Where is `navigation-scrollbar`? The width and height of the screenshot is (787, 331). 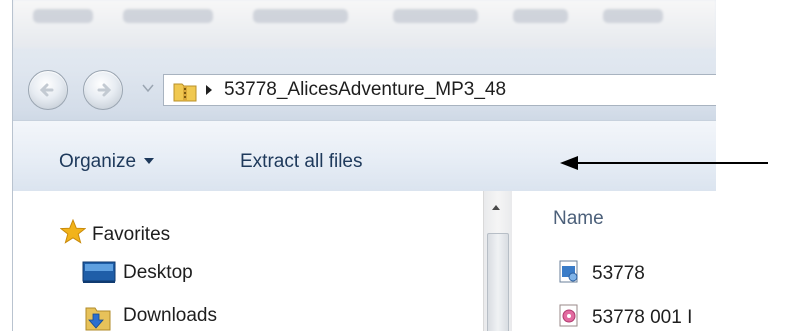
navigation-scrollbar is located at coordinates (498, 261).